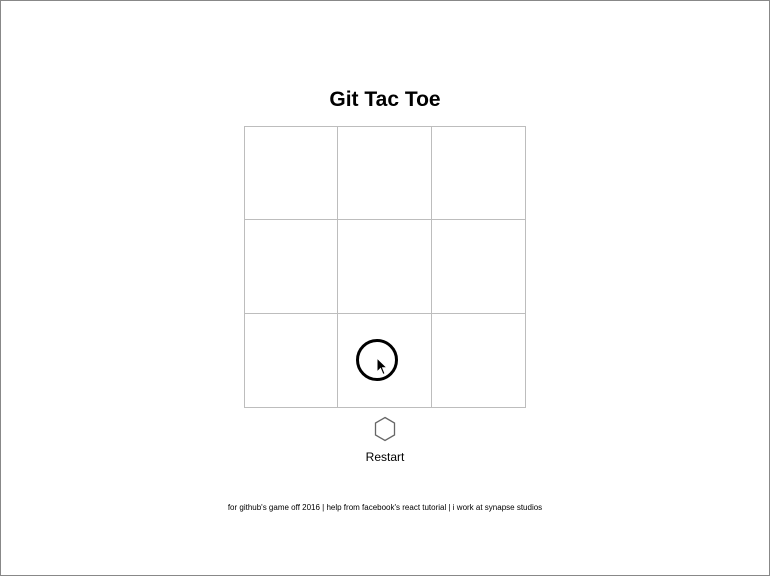 The height and width of the screenshot is (576, 770). I want to click on page-title: Git Tac Toe, so click(385, 99).